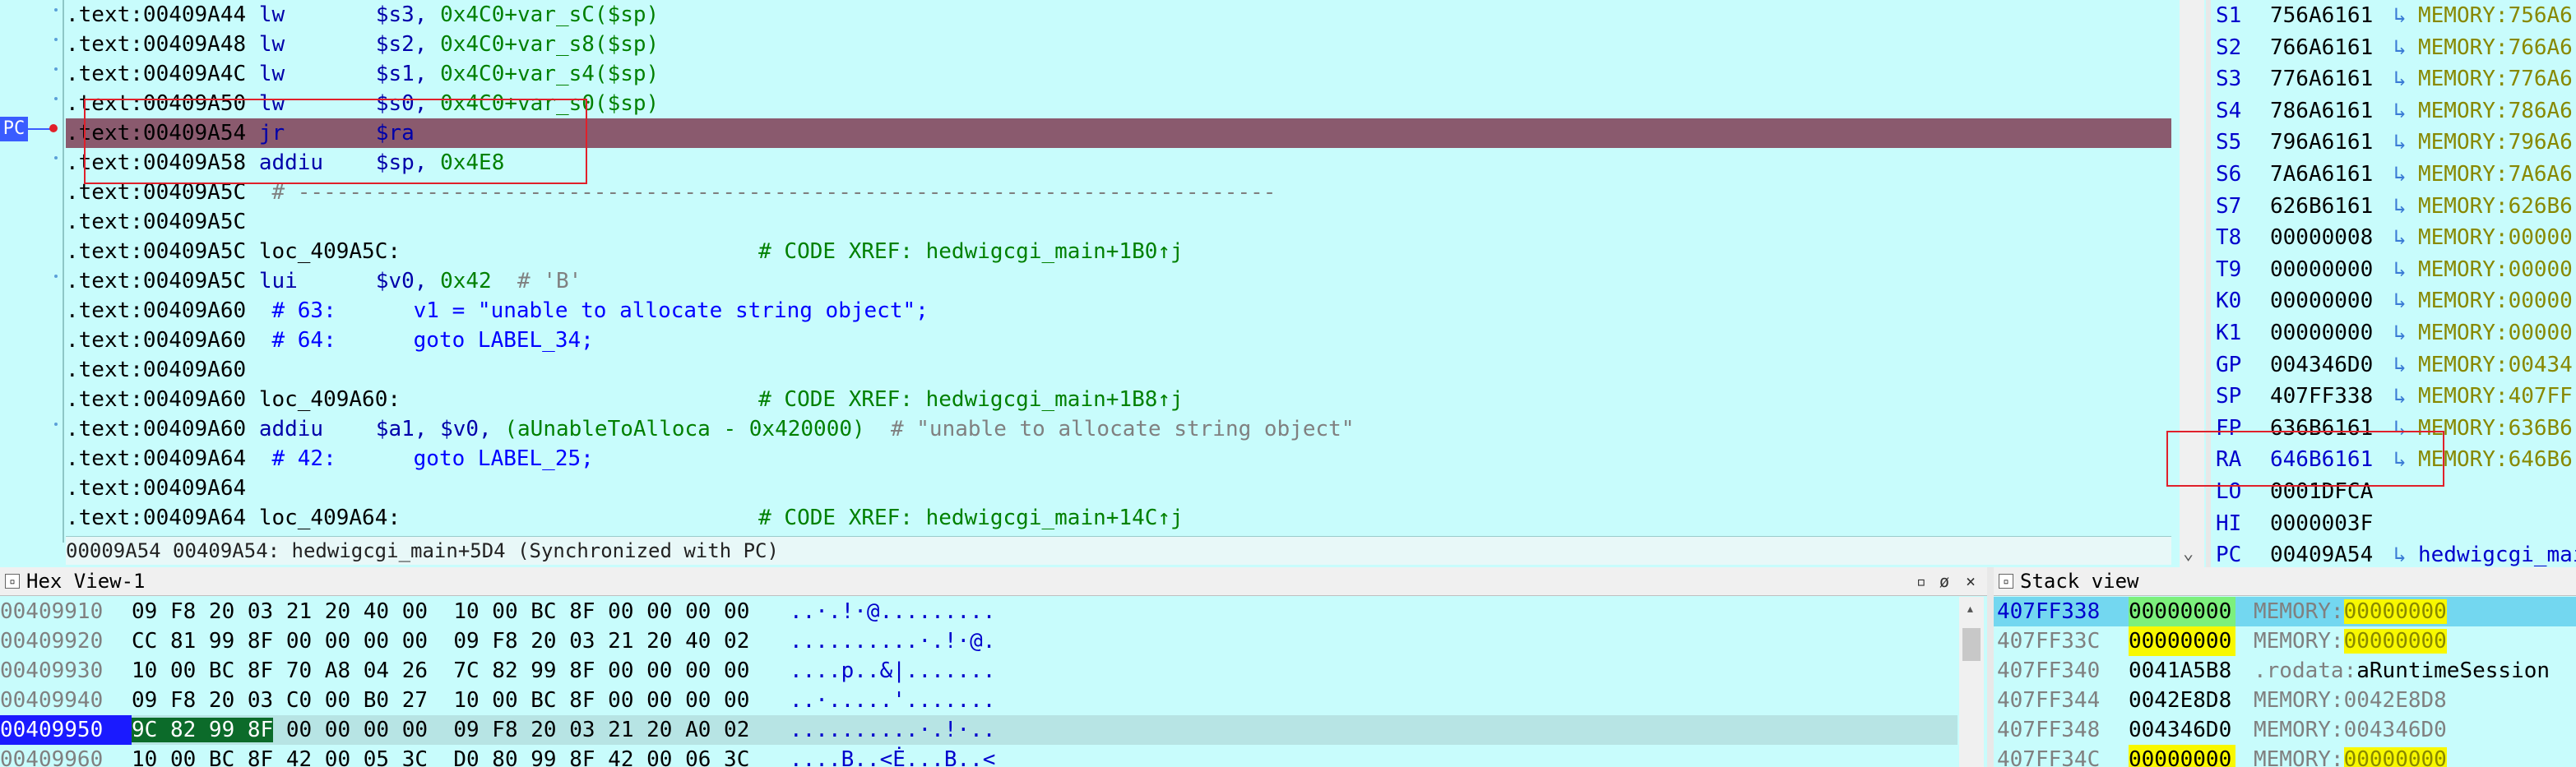 Image resolution: width=2576 pixels, height=767 pixels. Describe the element at coordinates (1972, 644) in the screenshot. I see `scroll-thumb` at that location.